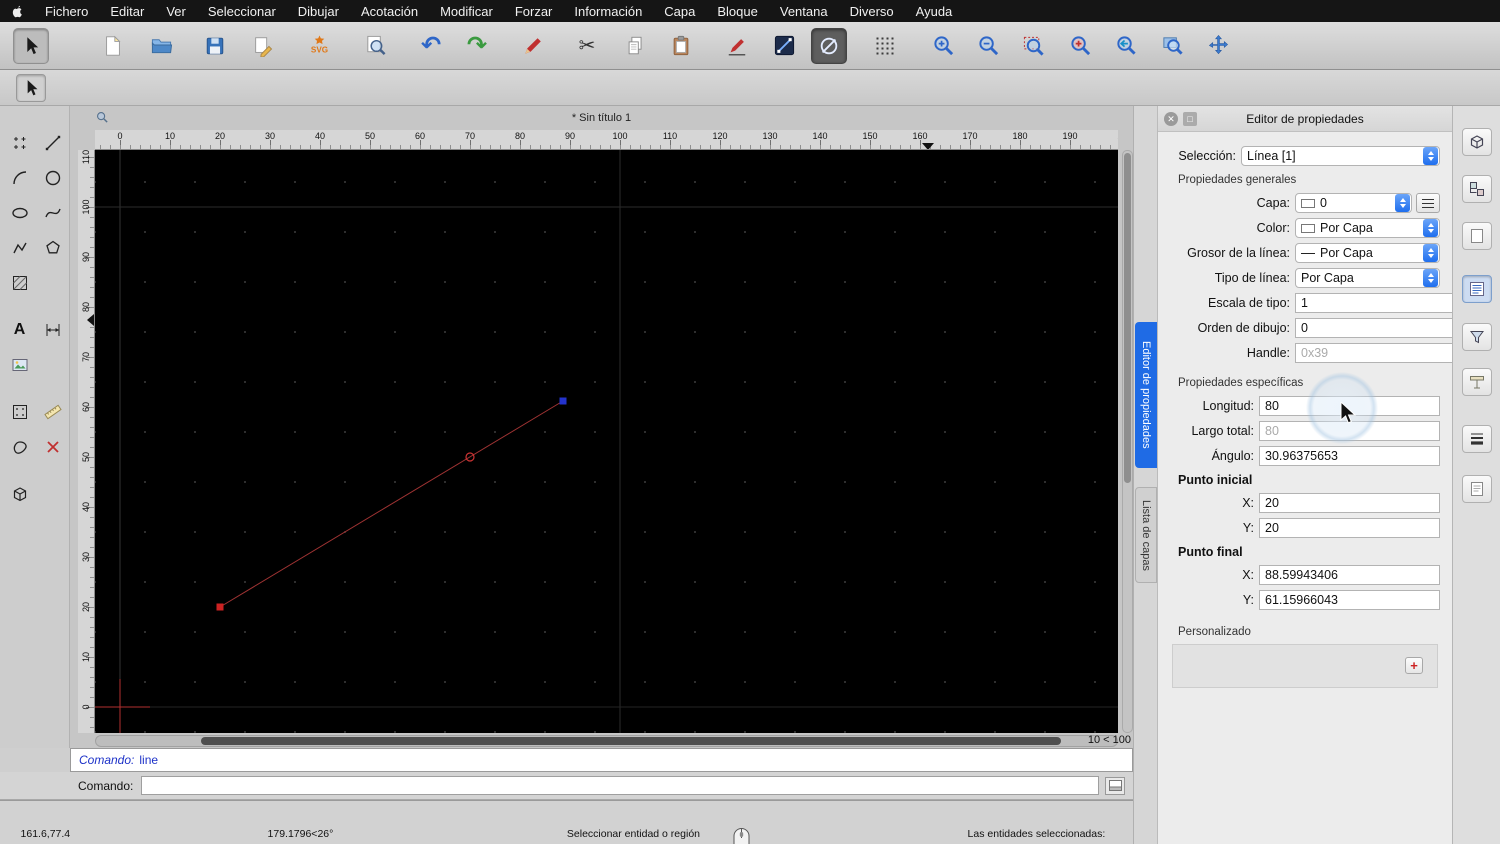  Describe the element at coordinates (533, 46) in the screenshot. I see `draw-pen-button` at that location.